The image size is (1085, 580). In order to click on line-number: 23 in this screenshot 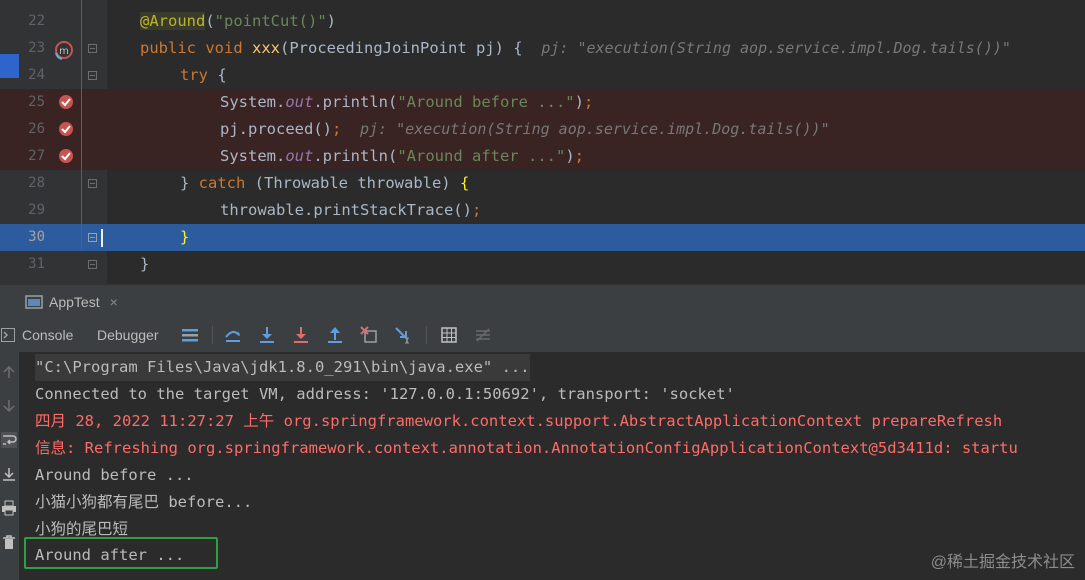, I will do `click(36, 48)`.